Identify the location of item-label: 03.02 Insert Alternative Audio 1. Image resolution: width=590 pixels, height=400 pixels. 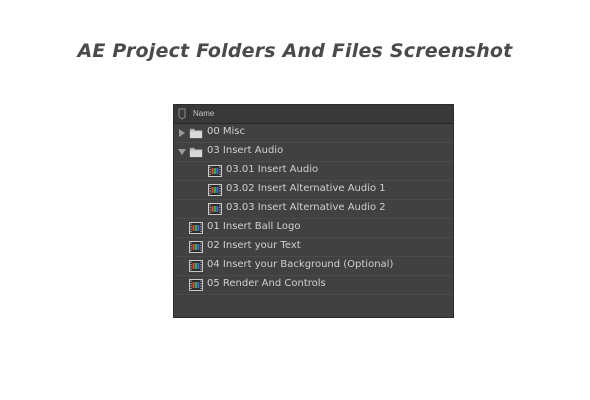
(306, 188).